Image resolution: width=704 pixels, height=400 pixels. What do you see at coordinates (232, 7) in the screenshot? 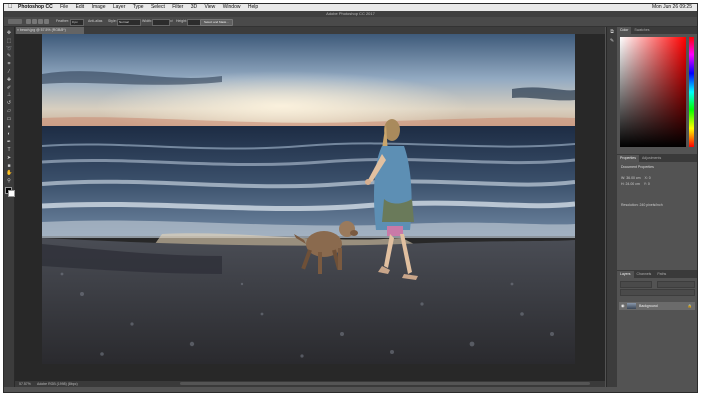
I see `menu-window: Window` at bounding box center [232, 7].